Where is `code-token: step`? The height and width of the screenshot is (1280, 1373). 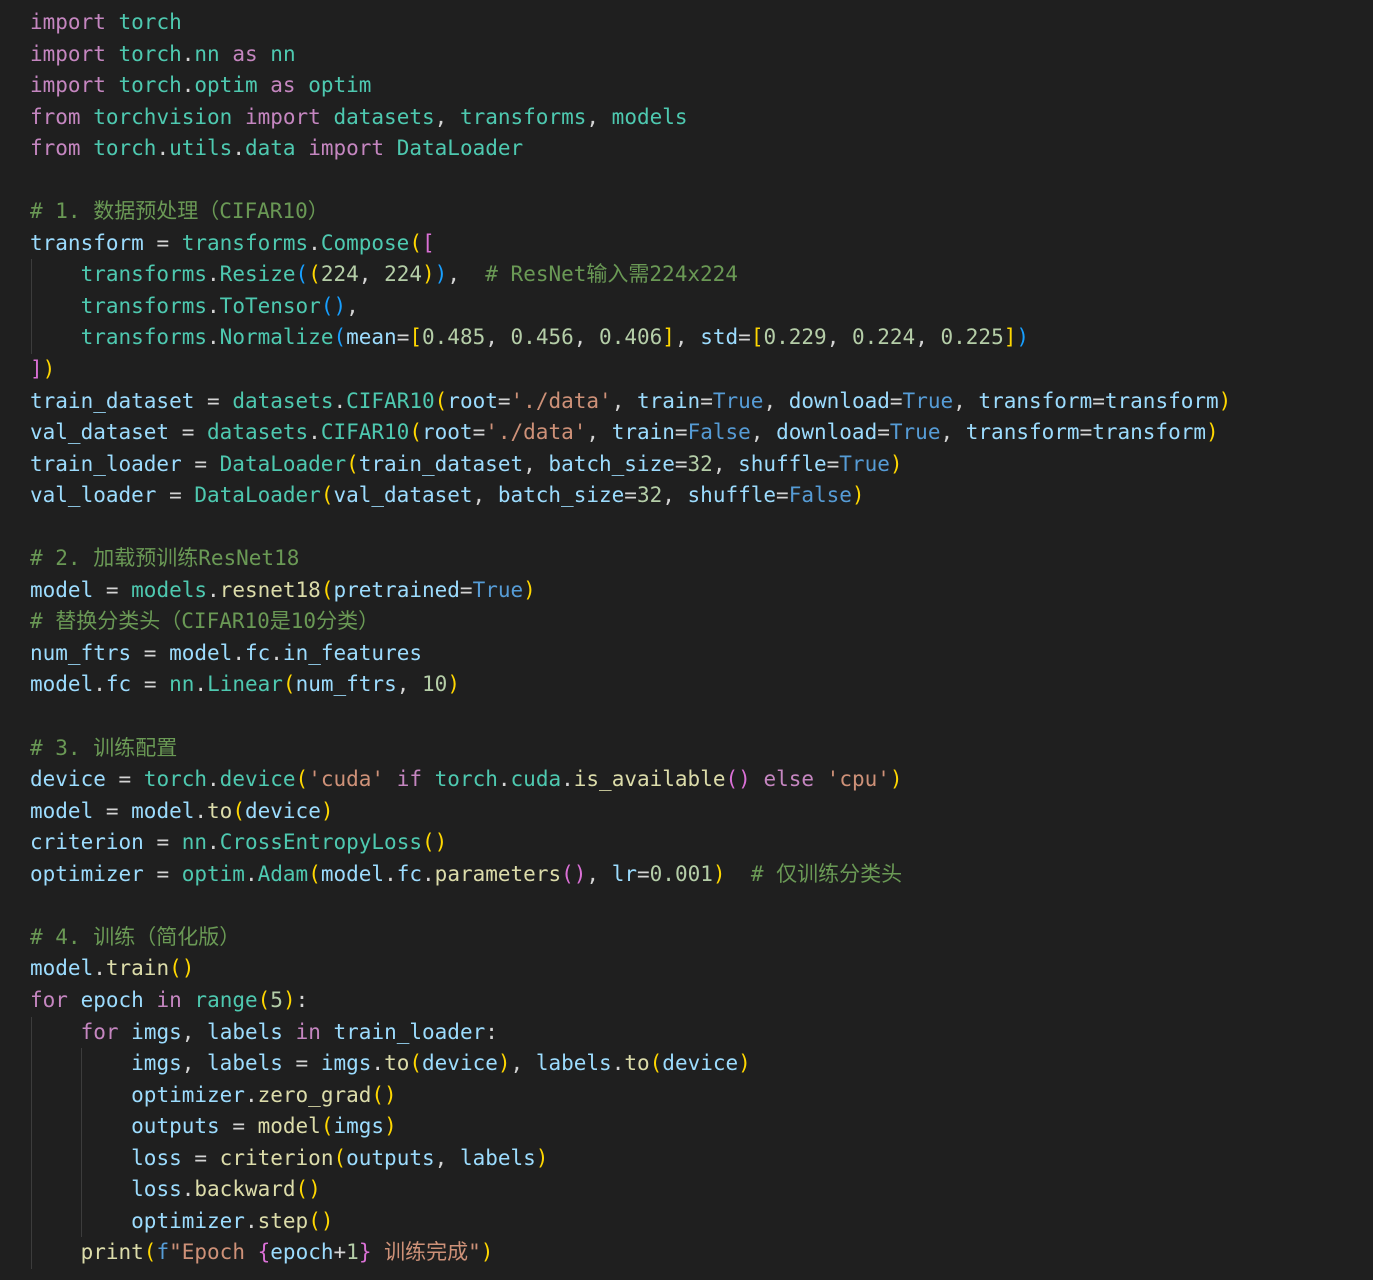
code-token: step is located at coordinates (283, 1220).